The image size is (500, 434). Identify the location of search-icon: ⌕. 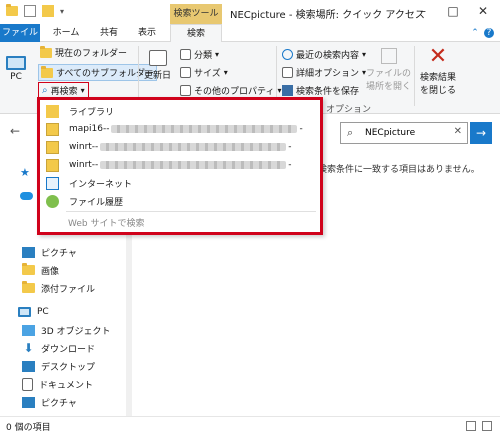
(350, 132).